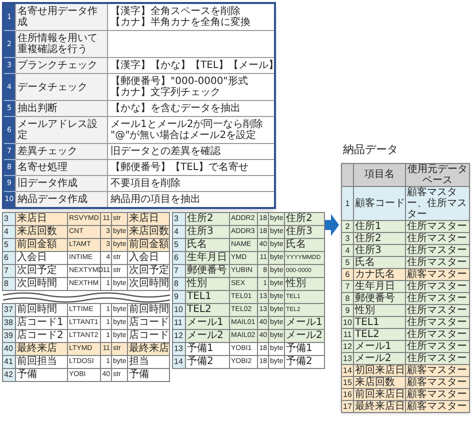  Describe the element at coordinates (348, 322) in the screenshot. I see `table-cell: 10` at that location.